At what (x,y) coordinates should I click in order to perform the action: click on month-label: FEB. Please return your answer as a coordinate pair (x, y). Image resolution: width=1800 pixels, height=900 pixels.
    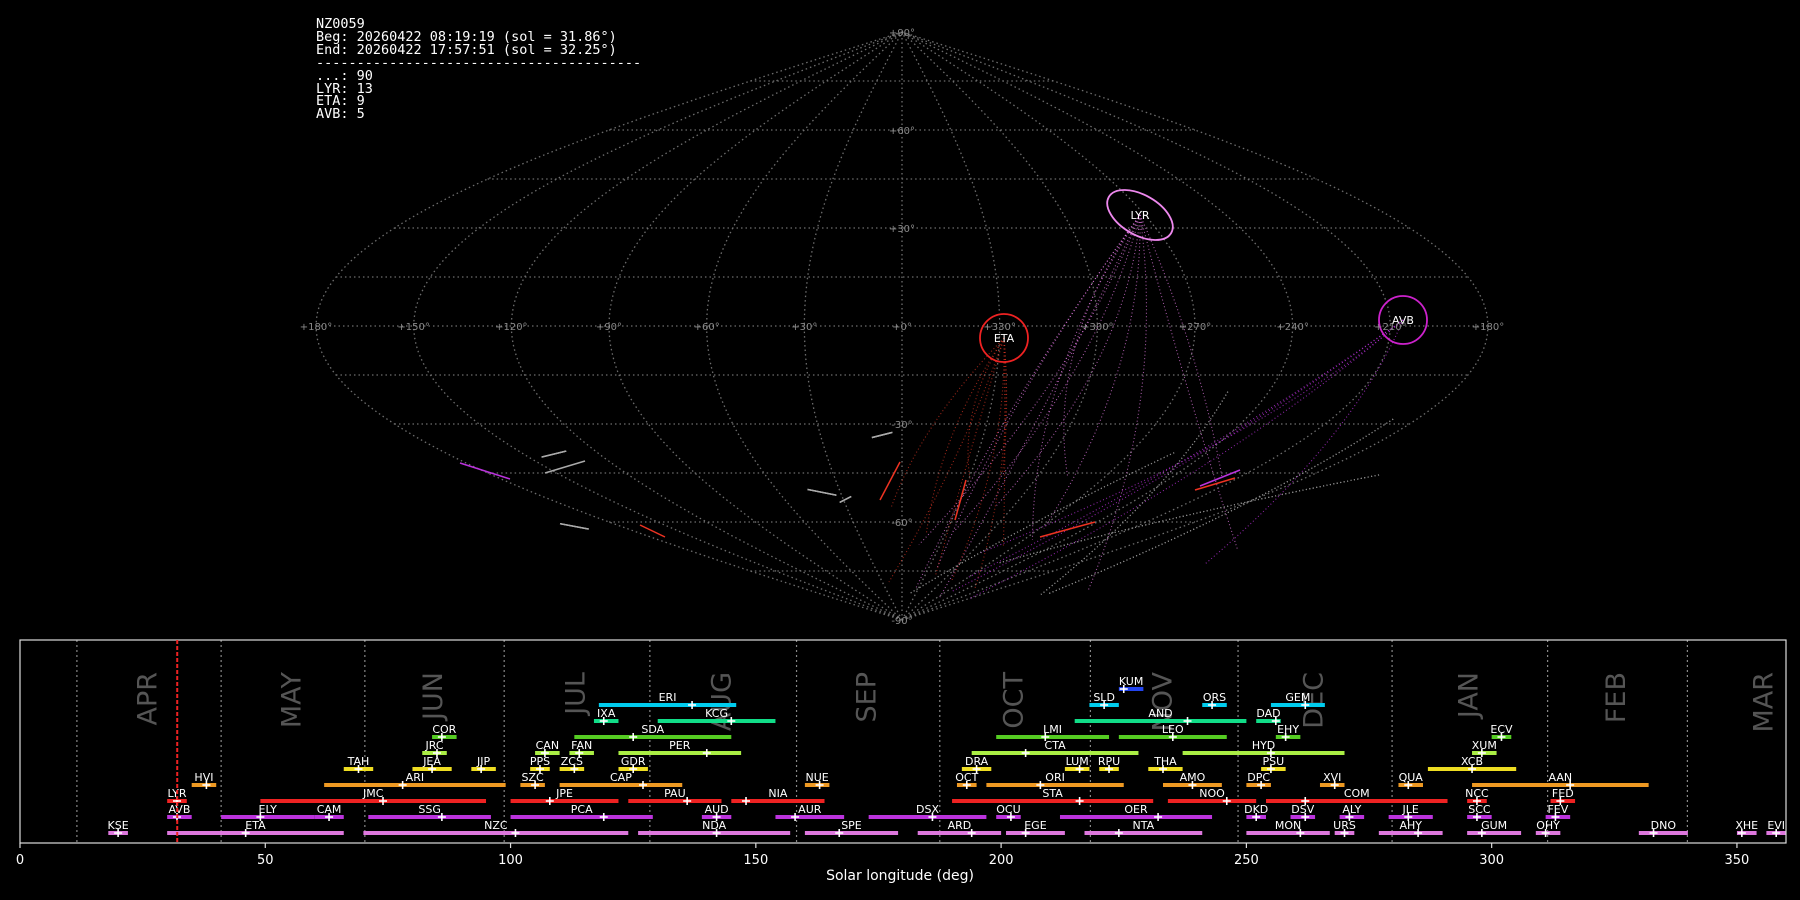
    Looking at the image, I should click on (1616, 697).